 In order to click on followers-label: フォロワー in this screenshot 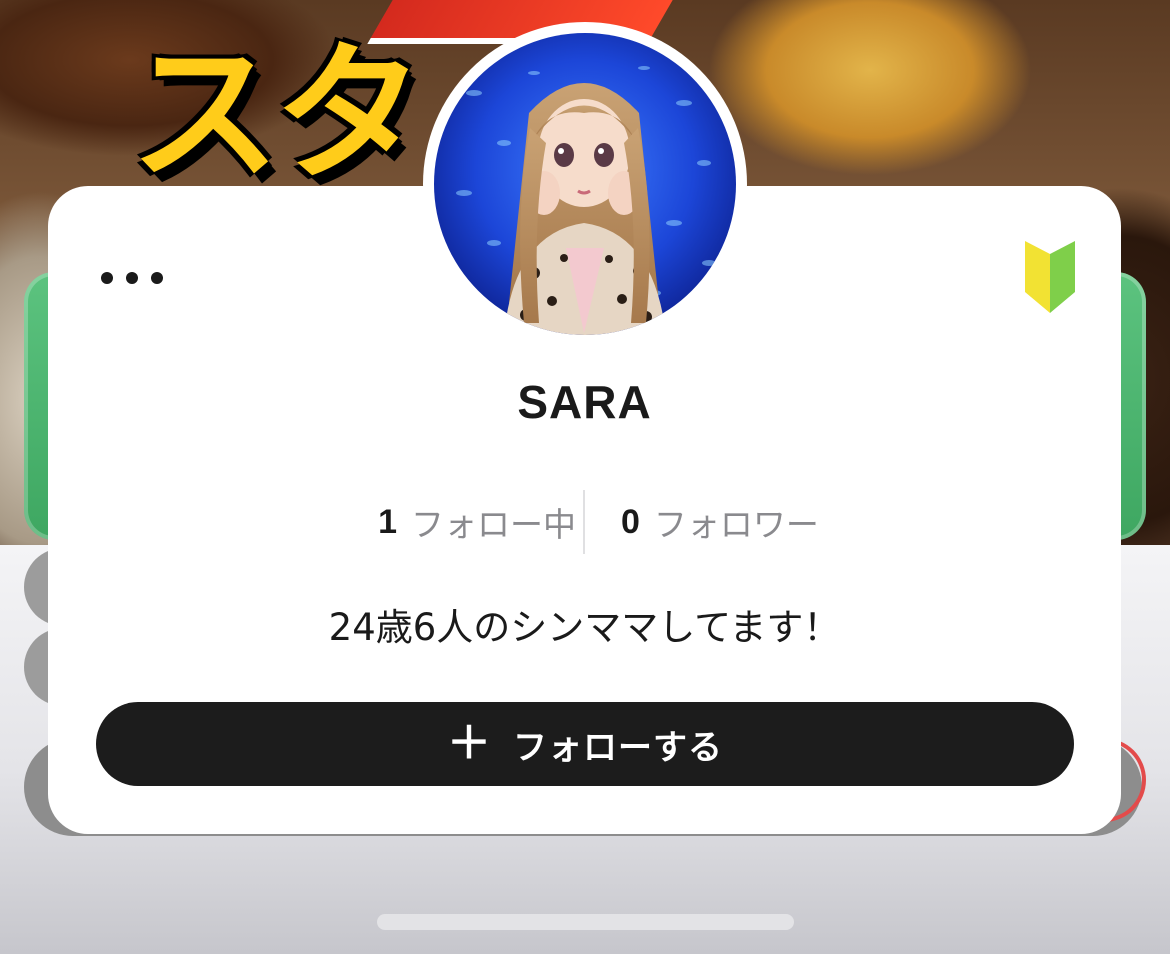, I will do `click(736, 524)`.